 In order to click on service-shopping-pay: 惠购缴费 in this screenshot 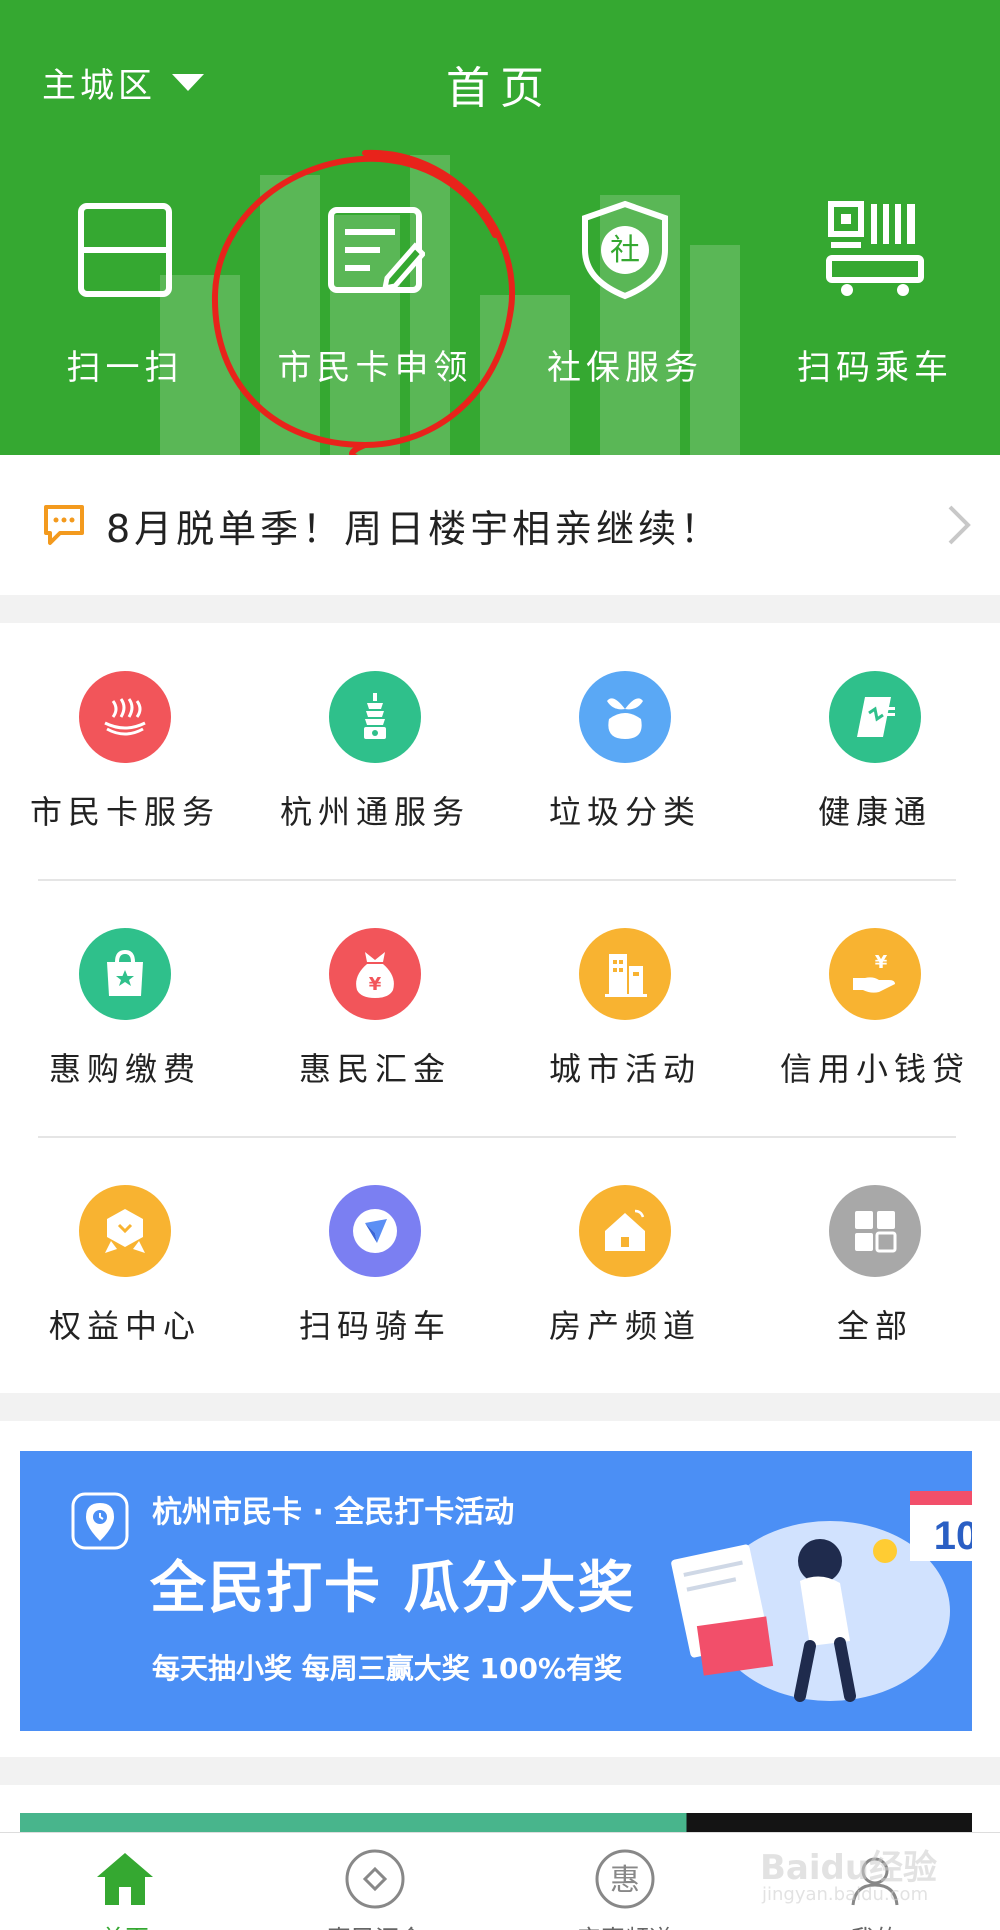, I will do `click(125, 1008)`.